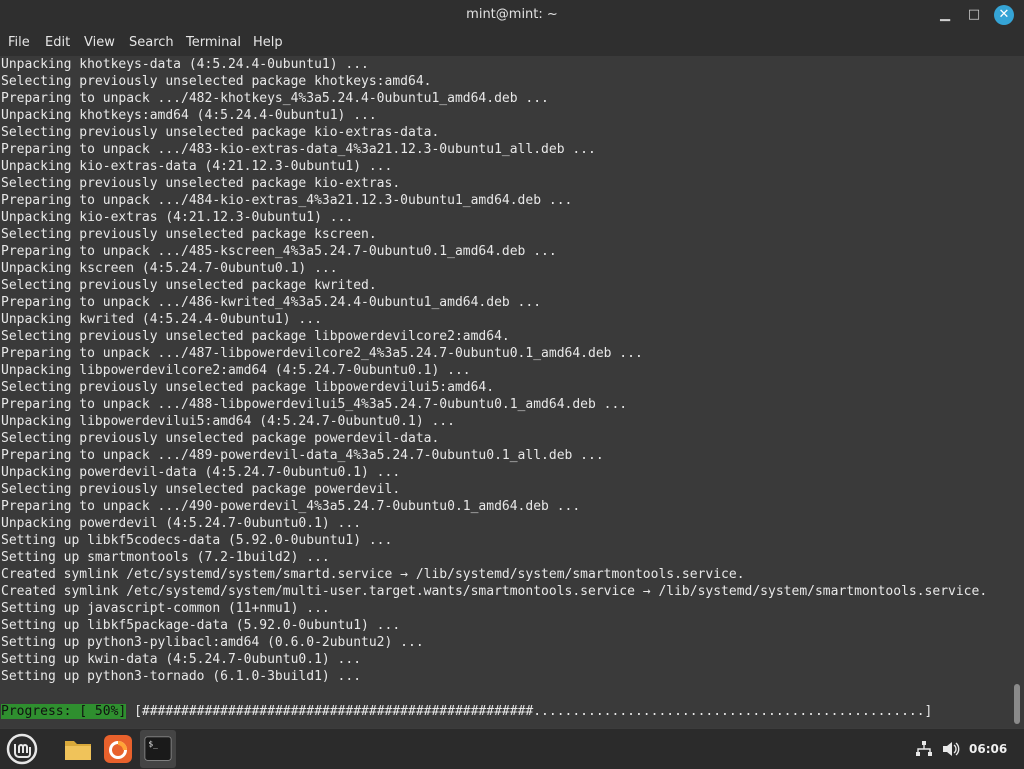 The image size is (1024, 769). What do you see at coordinates (78, 749) in the screenshot?
I see `files-folder-icon` at bounding box center [78, 749].